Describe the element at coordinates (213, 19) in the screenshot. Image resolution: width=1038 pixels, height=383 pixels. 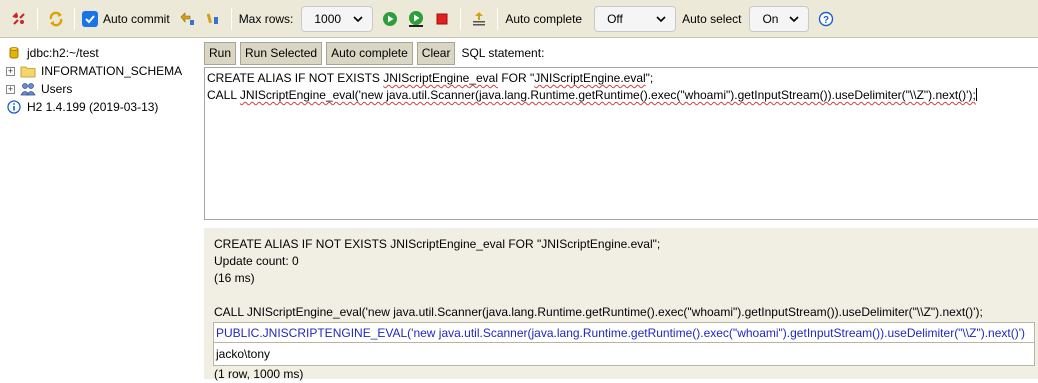
I see `commit-icon` at that location.